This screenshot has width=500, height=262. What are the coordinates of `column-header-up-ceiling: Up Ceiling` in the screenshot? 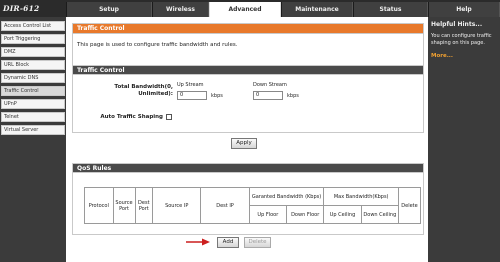 It's located at (342, 214).